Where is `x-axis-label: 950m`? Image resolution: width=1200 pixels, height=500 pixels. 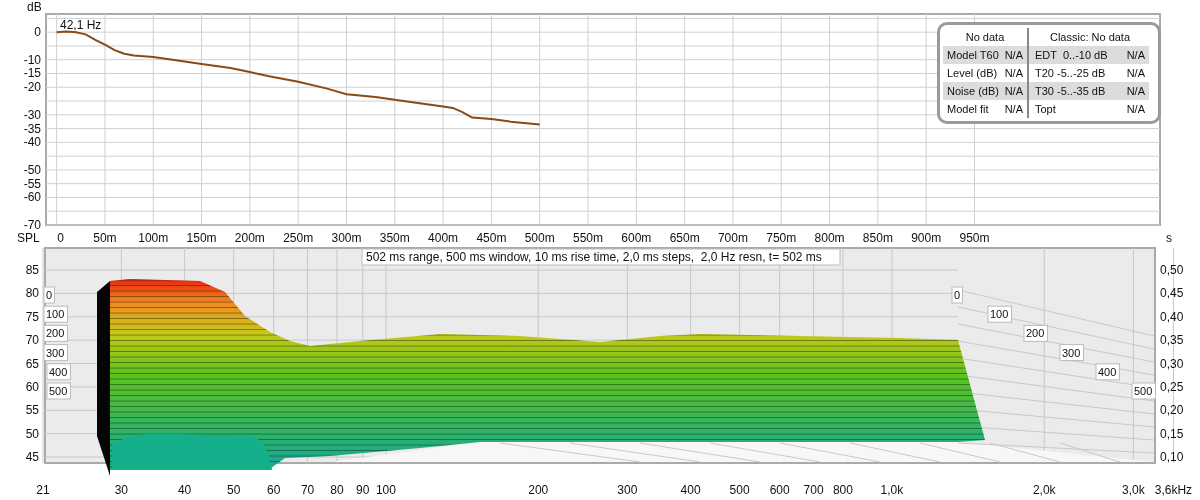
x-axis-label: 950m is located at coordinates (974, 238).